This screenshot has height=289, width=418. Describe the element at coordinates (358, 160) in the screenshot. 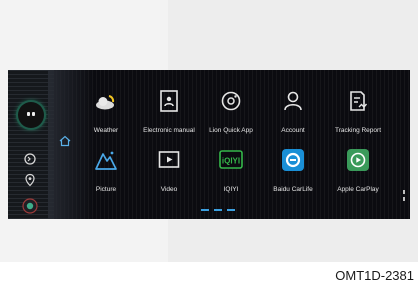

I see `apple-carplay-icon` at that location.